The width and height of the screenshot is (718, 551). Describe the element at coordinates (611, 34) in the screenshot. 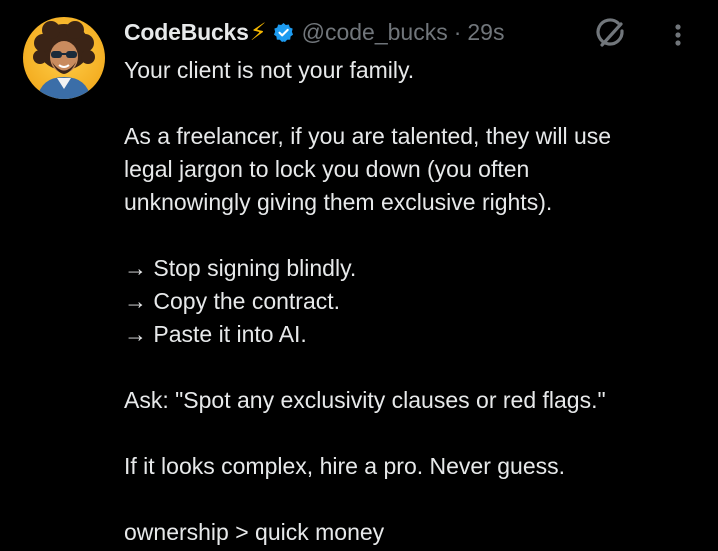

I see `grok-icon` at that location.